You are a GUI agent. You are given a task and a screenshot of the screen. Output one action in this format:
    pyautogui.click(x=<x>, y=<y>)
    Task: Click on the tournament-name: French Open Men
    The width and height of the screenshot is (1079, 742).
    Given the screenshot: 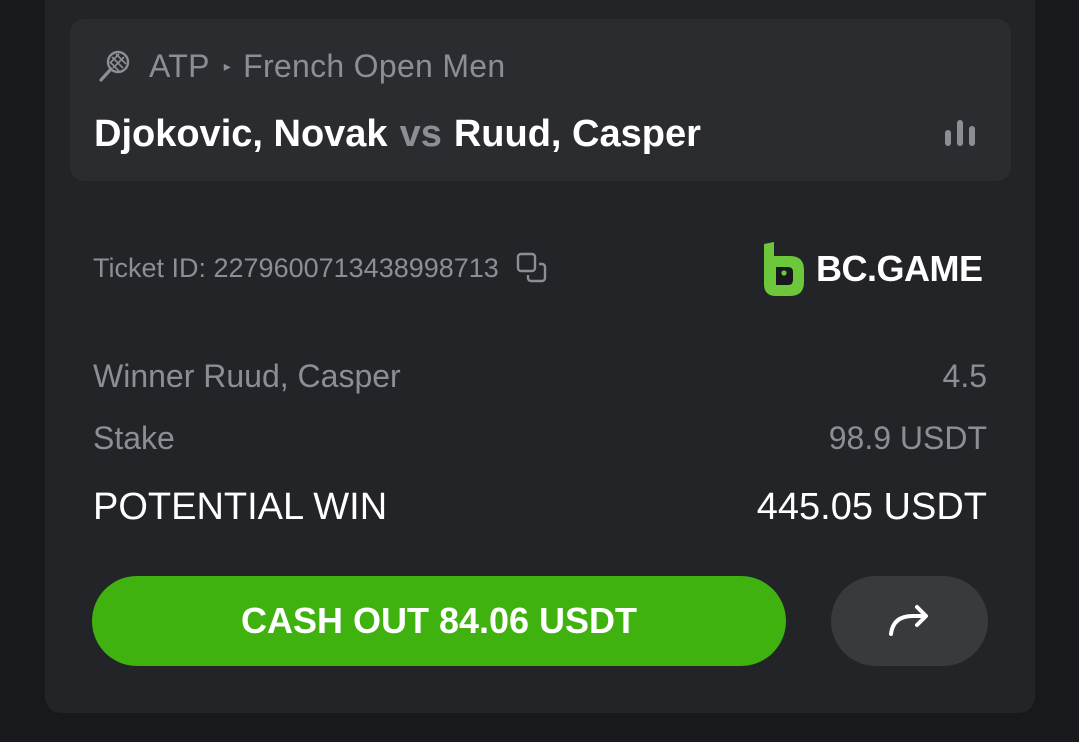 What is the action you would take?
    pyautogui.click(x=374, y=66)
    